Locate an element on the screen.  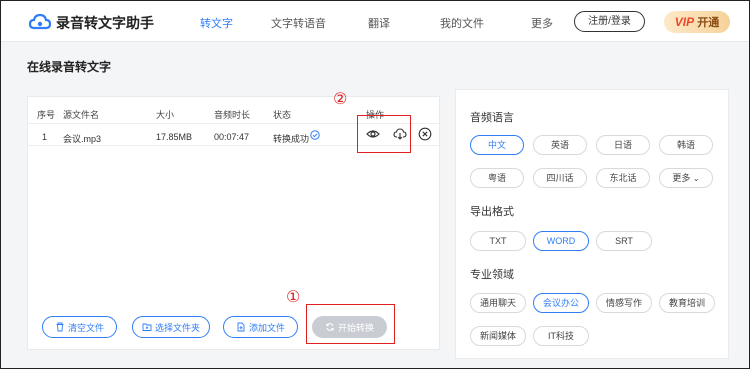
add-file-label: 添加文件 is located at coordinates (266, 327).